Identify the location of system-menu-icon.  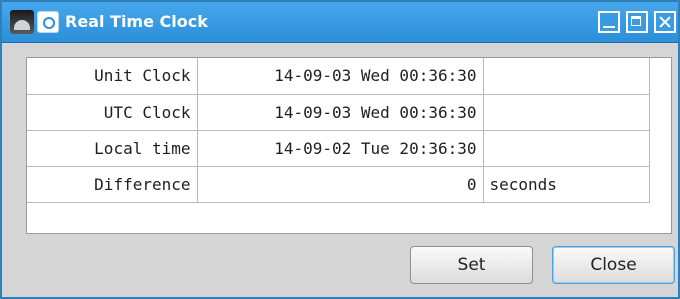
(48, 22).